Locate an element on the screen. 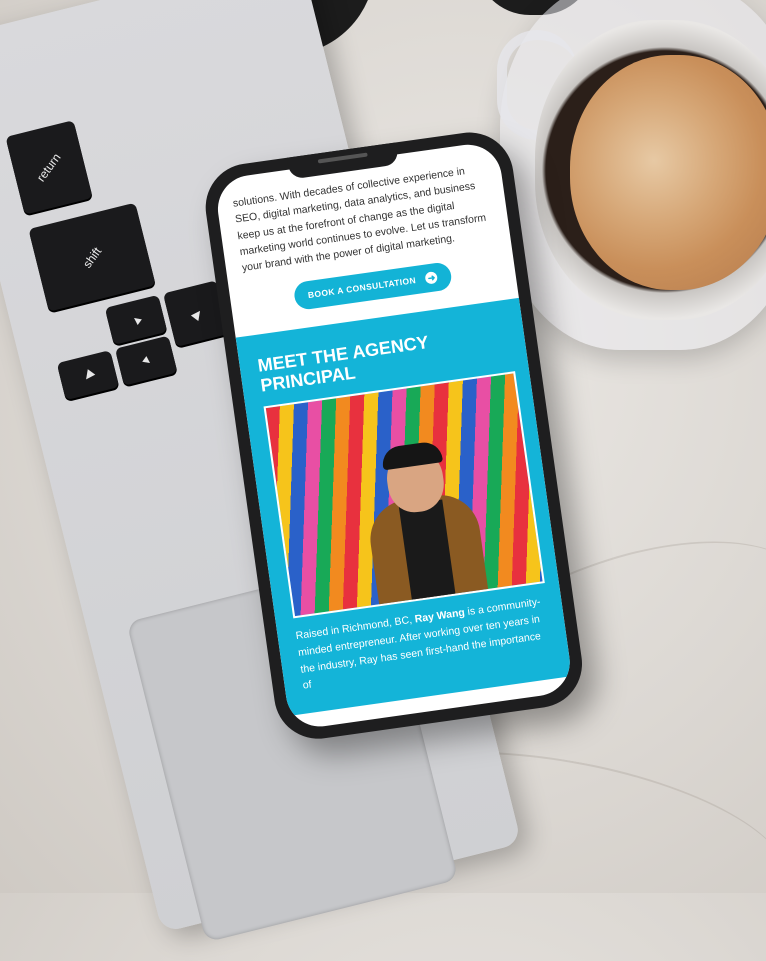 The height and width of the screenshot is (961, 766). book-consultation-button: BOOK A CONSULTATION ➜ is located at coordinates (373, 286).